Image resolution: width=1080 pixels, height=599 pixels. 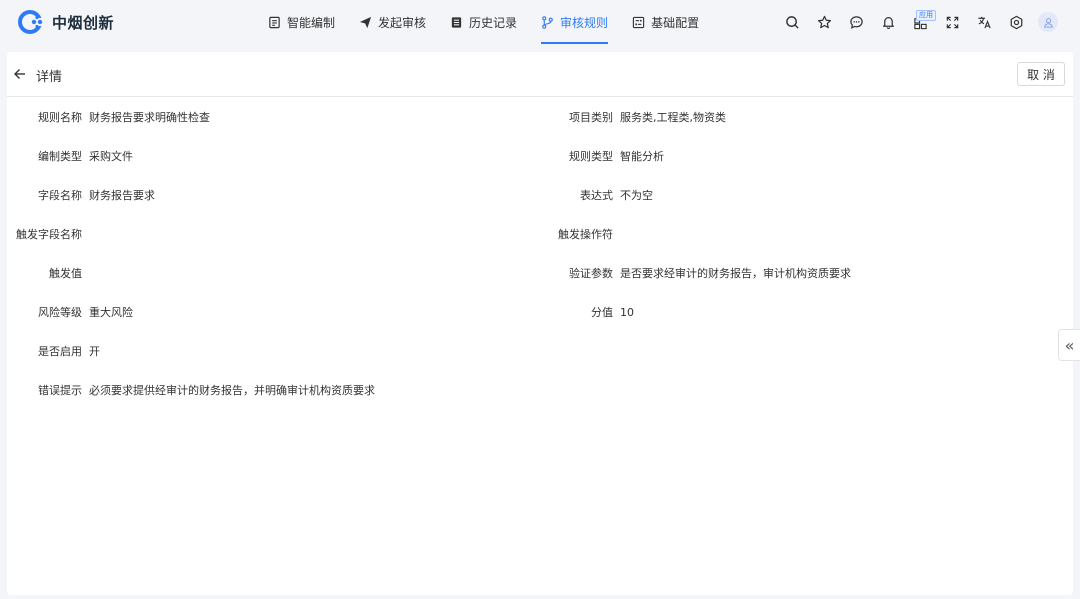 I want to click on chat-icon, so click(x=856, y=22).